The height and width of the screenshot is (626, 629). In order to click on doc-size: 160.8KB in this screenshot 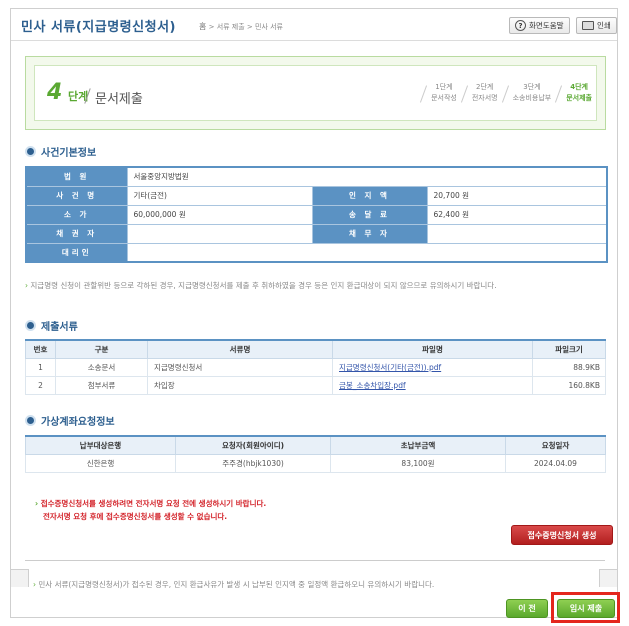, I will do `click(569, 385)`.